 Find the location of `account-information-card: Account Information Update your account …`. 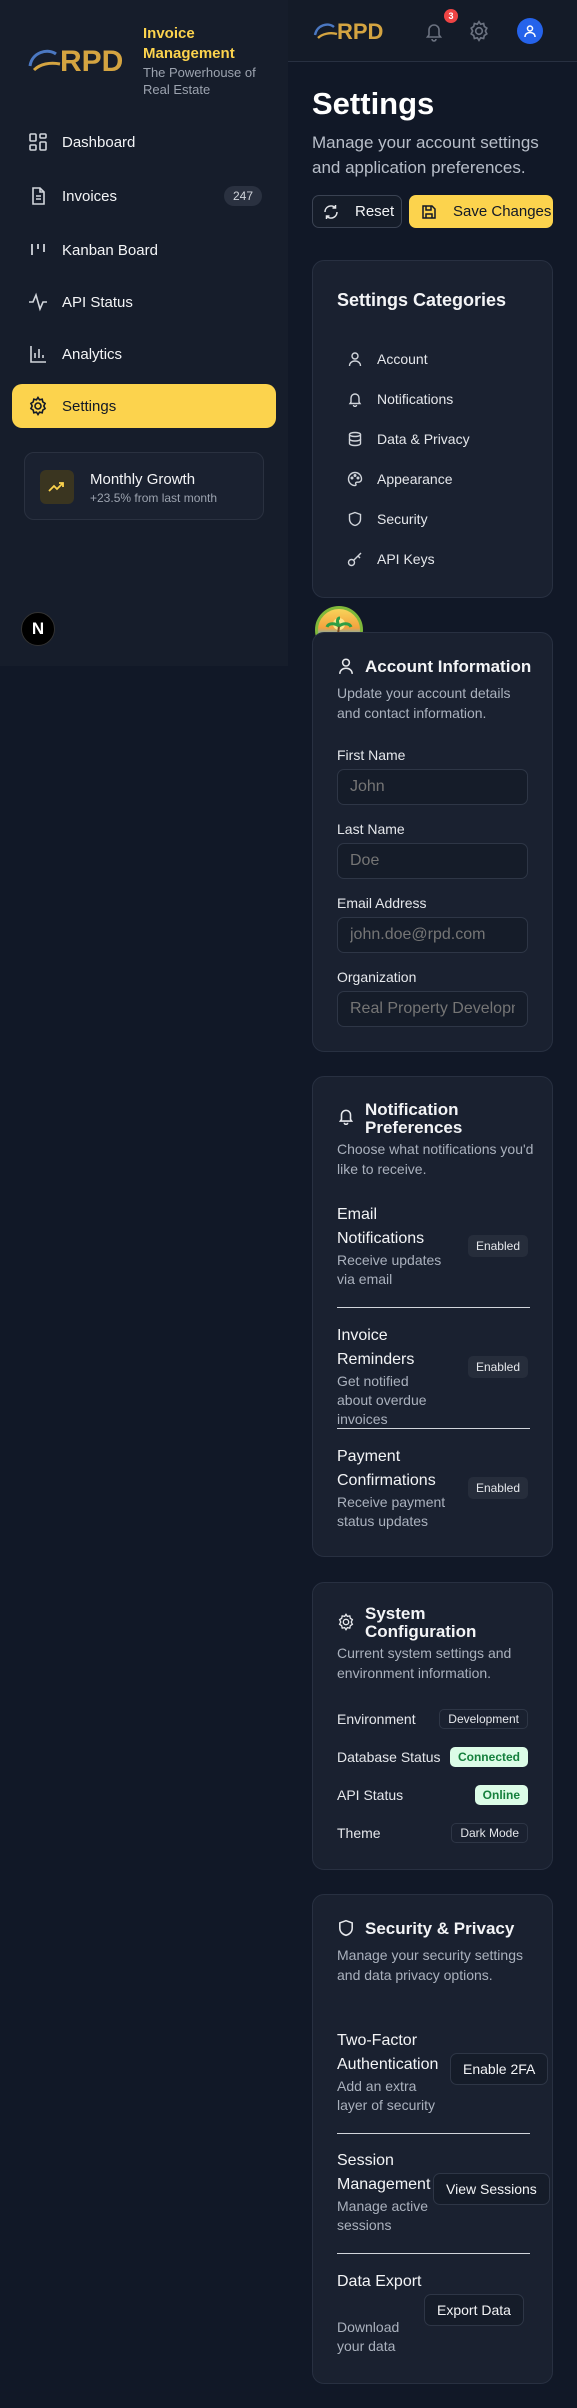

account-information-card: Account Information Update your account … is located at coordinates (432, 842).